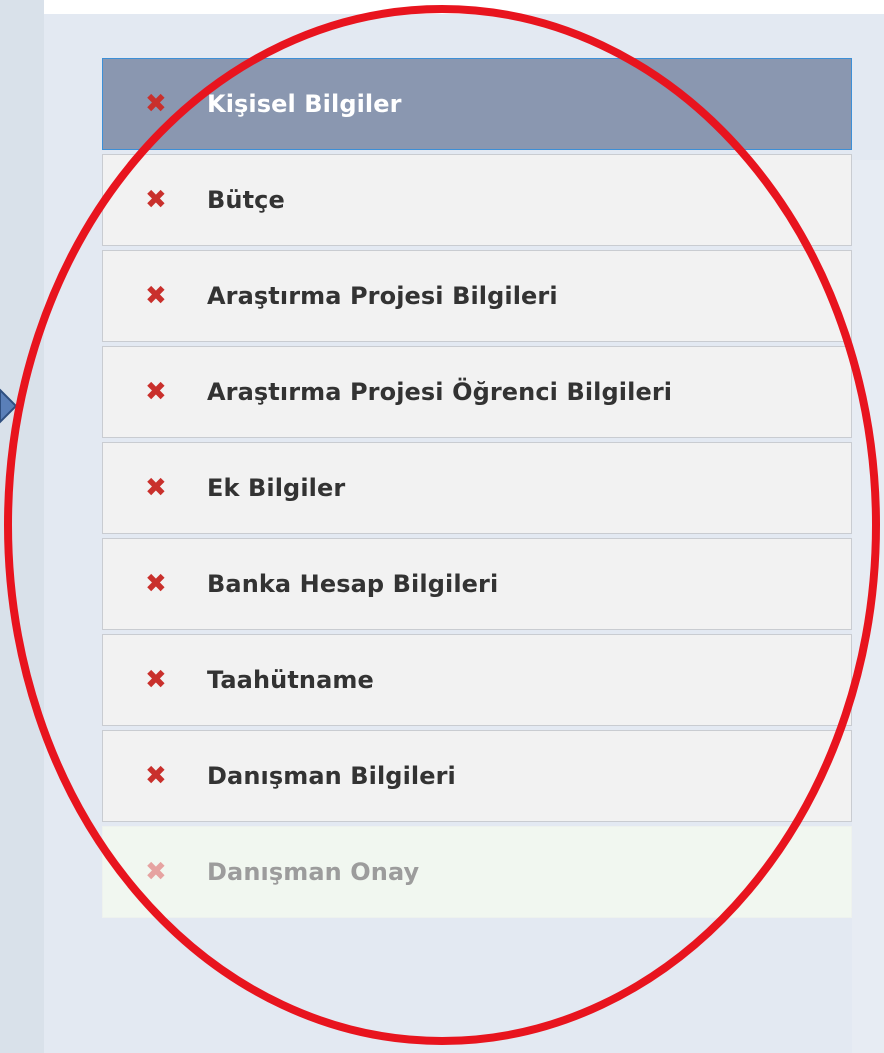 This screenshot has width=884, height=1053. Describe the element at coordinates (477, 680) in the screenshot. I see `step-taahutname: ✖ Taahütname` at that location.